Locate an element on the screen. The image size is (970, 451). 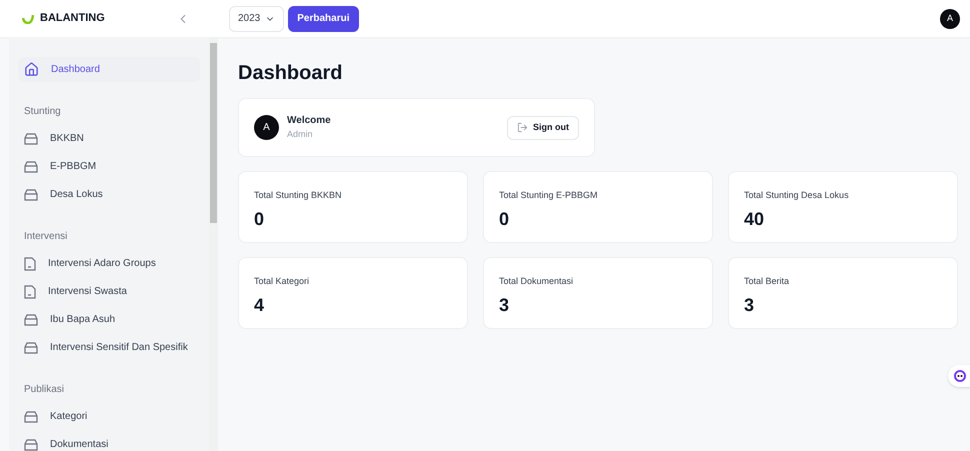
sidebar-item: Intervensi Swasta is located at coordinates (109, 291).